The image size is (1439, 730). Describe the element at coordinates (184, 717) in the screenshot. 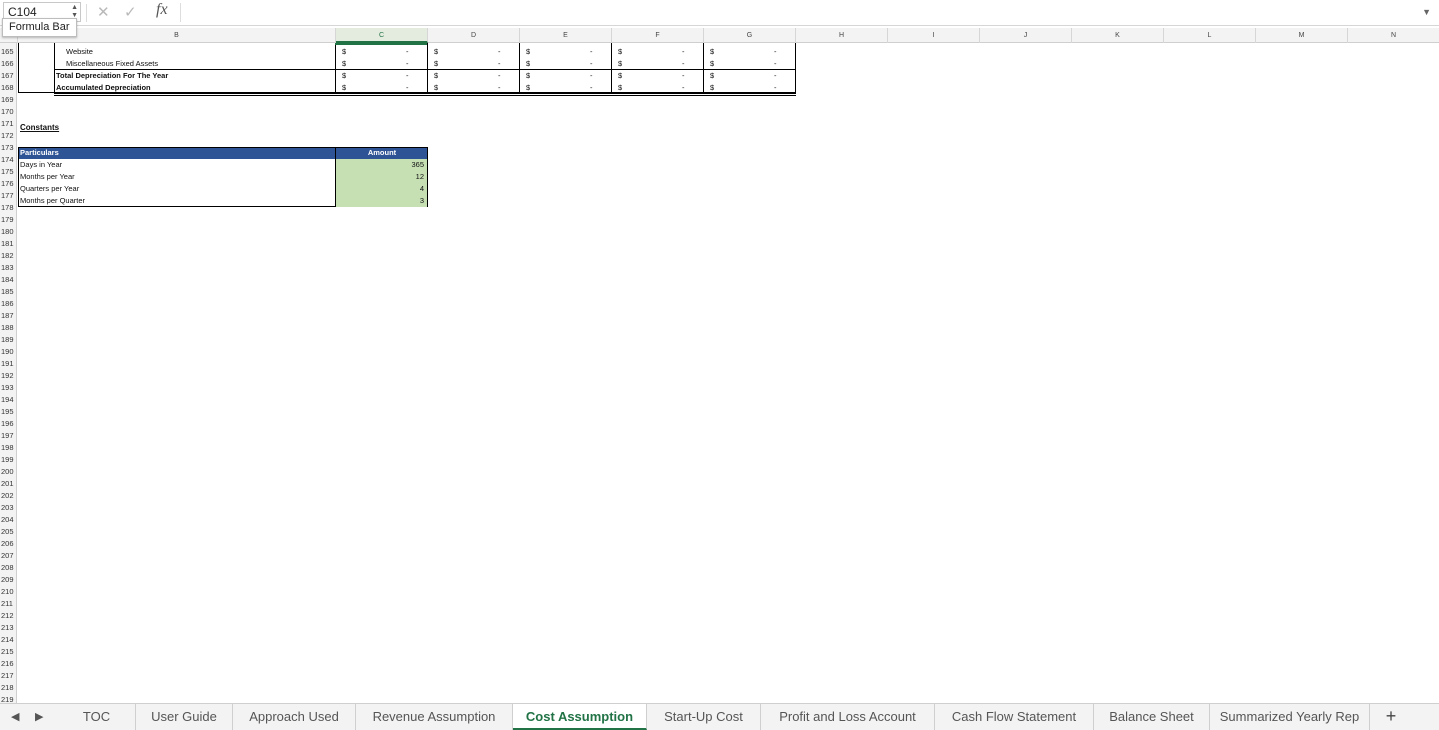

I see `sheet-tab-user-guide: User Guide` at that location.